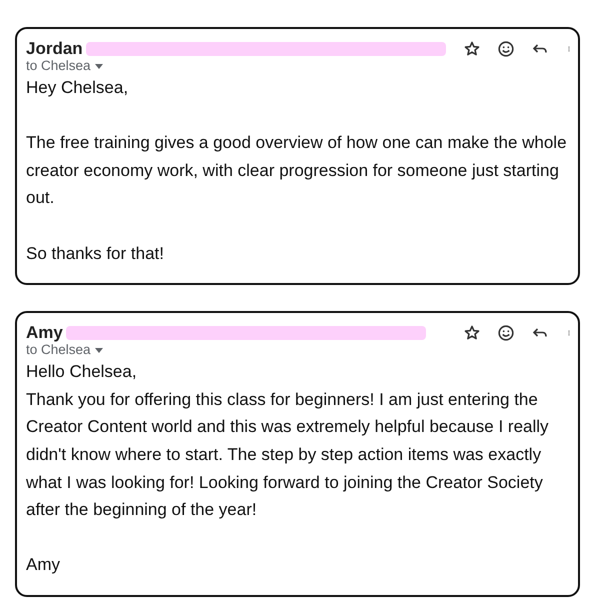  Describe the element at coordinates (54, 48) in the screenshot. I see `sender-name: Jordan` at that location.